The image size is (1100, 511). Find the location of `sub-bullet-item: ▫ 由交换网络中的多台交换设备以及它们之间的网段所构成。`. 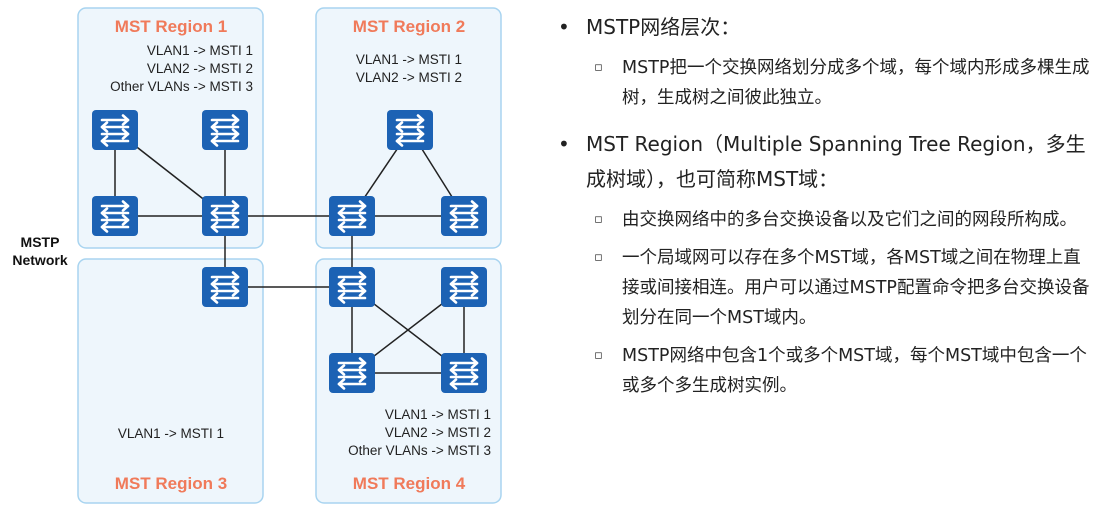

sub-bullet-item: ▫ 由交换网络中的多台交换设备以及它们之间的网段所构成。 is located at coordinates (824, 220).